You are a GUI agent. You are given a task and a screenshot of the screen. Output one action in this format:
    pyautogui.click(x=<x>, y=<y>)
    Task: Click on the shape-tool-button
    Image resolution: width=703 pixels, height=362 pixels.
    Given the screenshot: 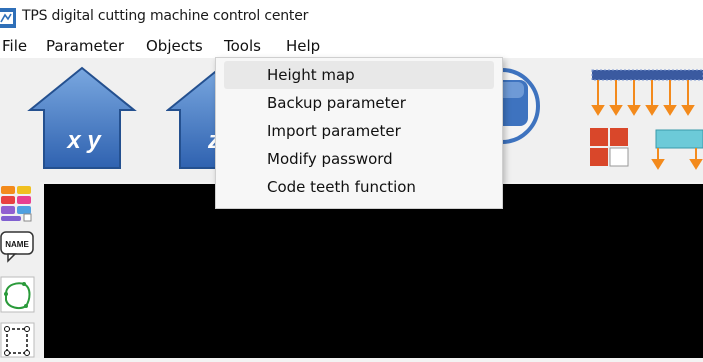 What is the action you would take?
    pyautogui.click(x=18, y=295)
    